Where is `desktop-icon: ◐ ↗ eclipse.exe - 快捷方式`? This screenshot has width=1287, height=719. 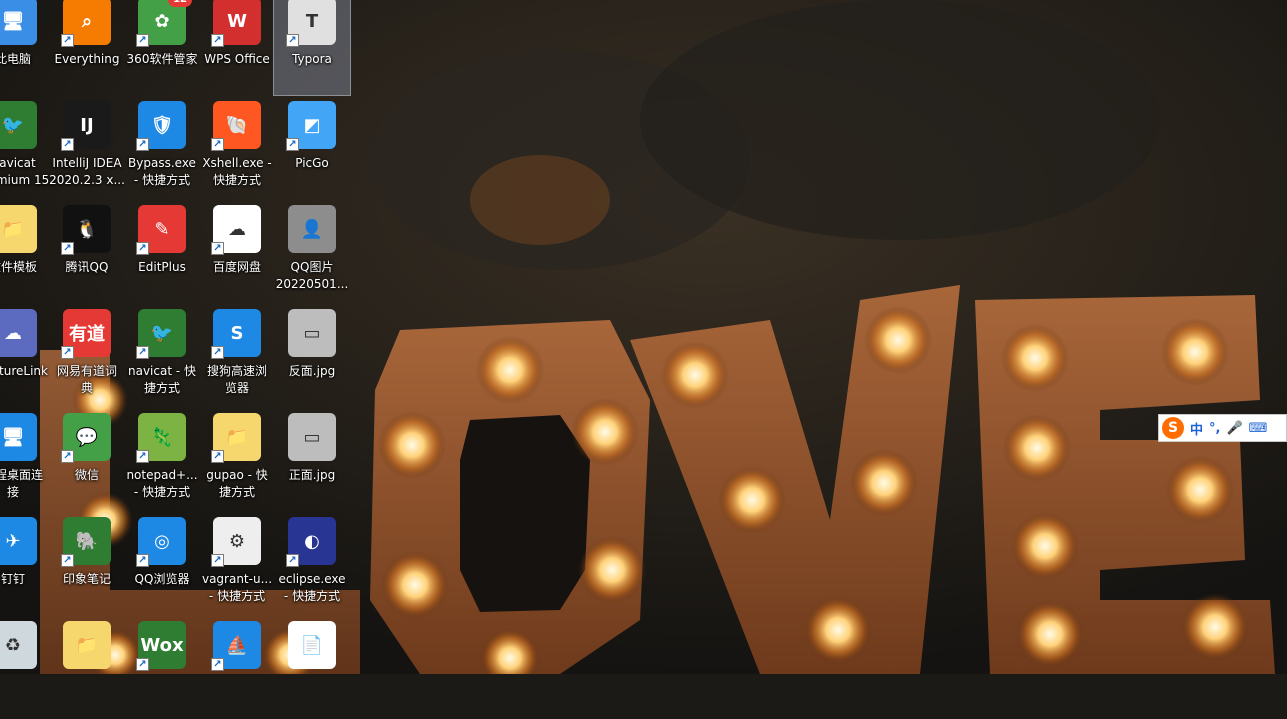 desktop-icon: ◐ ↗ eclipse.exe - 快捷方式 is located at coordinates (312, 565).